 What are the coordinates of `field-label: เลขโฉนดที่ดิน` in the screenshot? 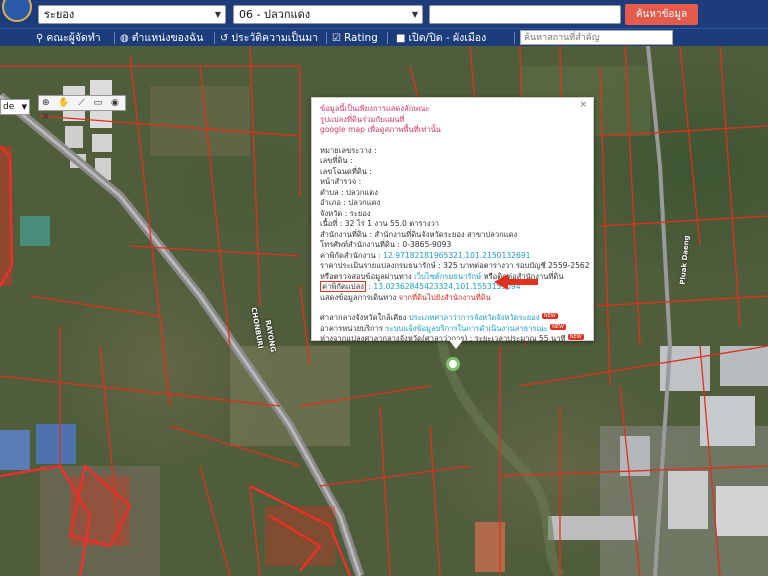 It's located at (343, 171).